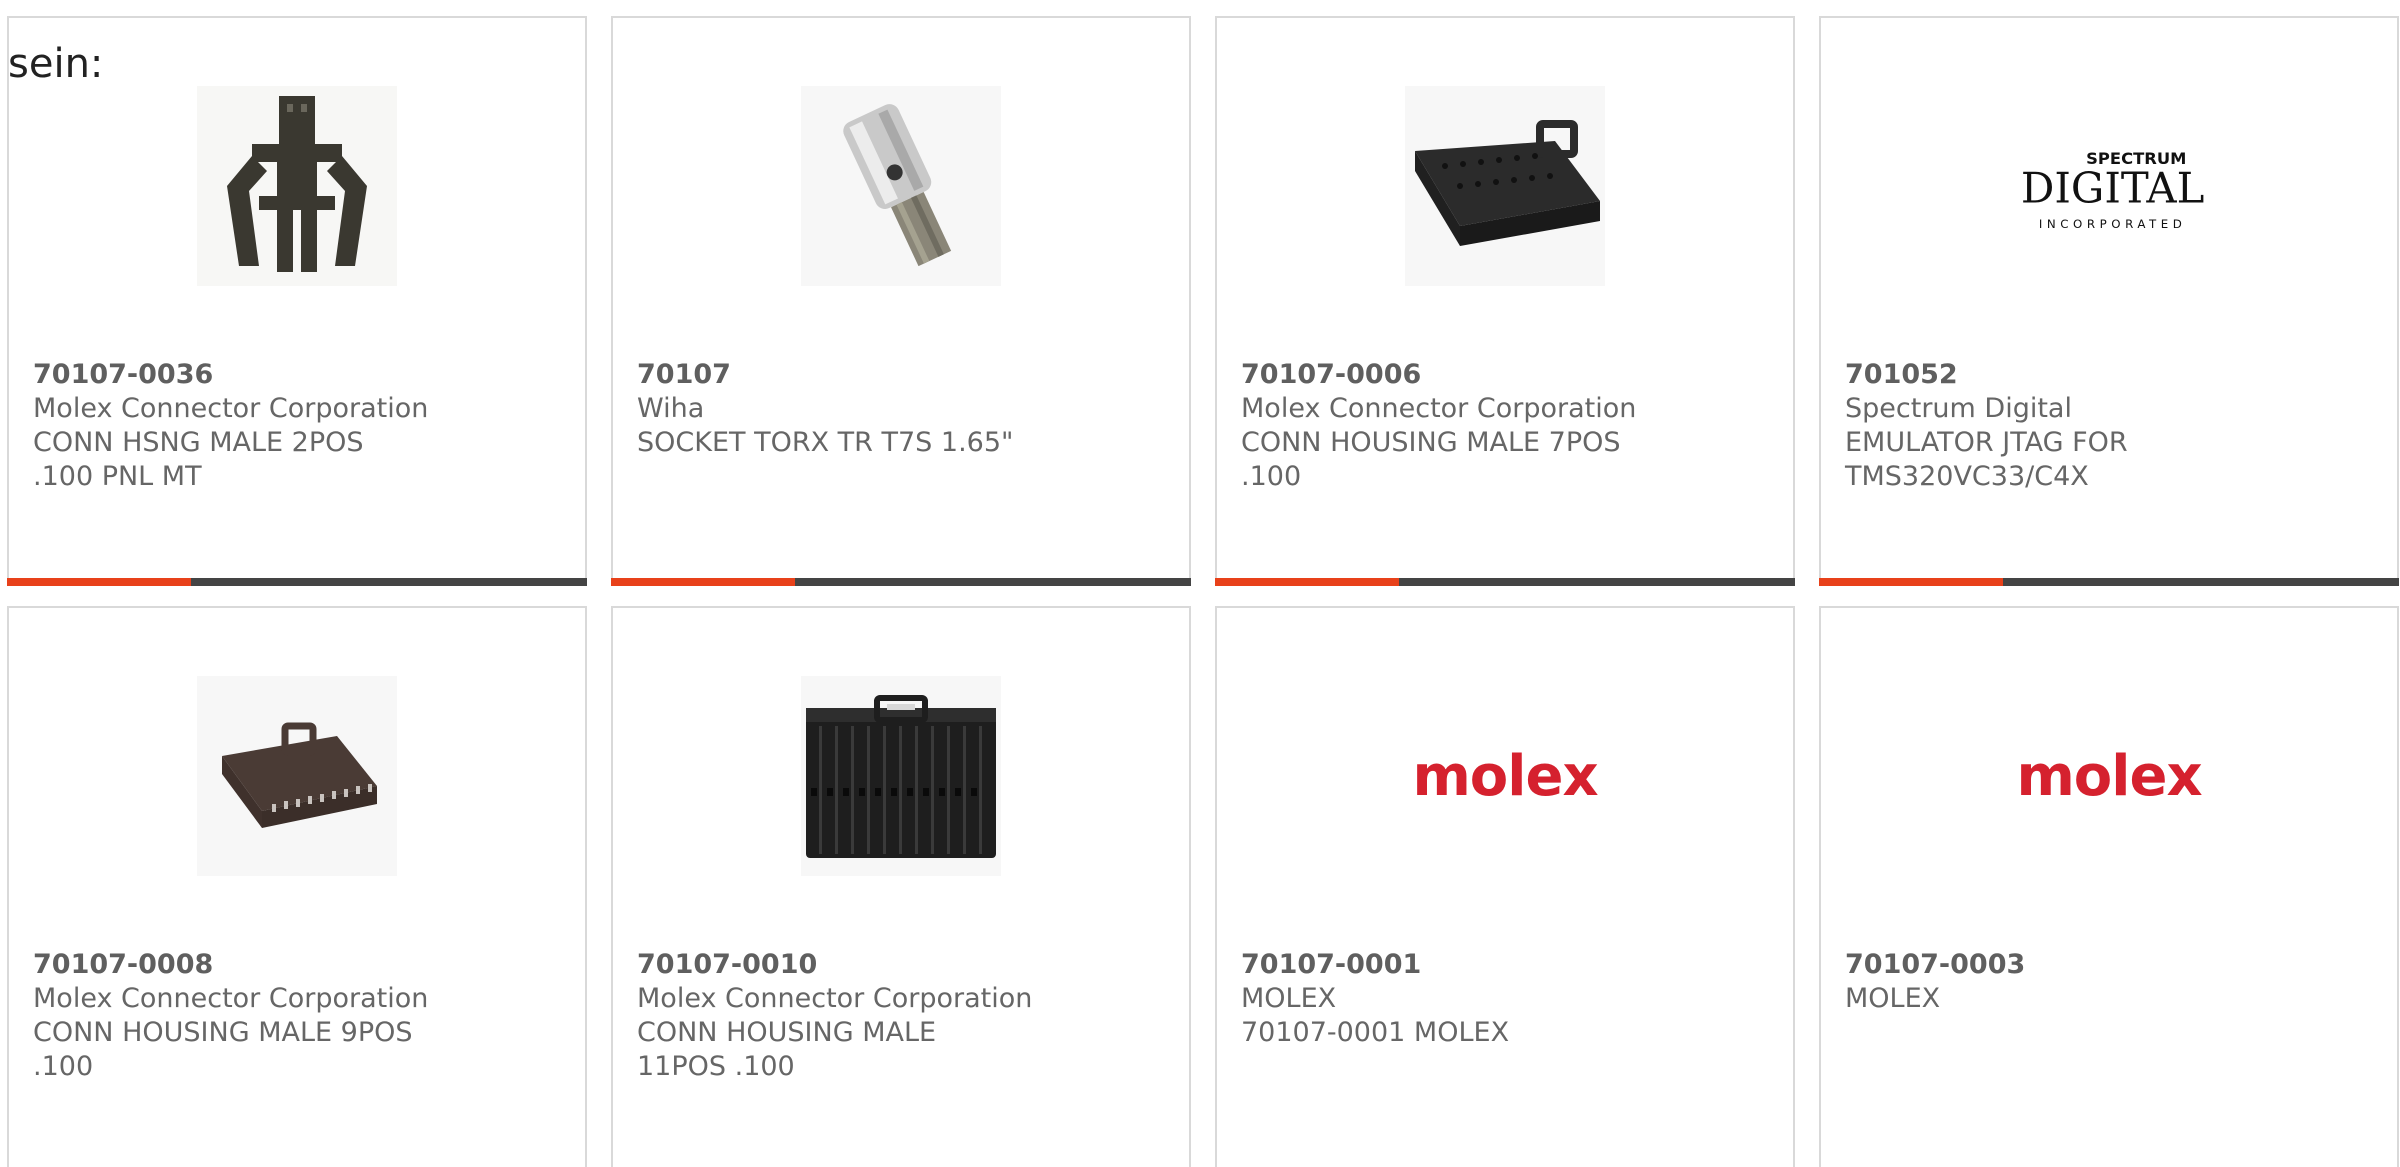 This screenshot has height=1167, width=2400. Describe the element at coordinates (297, 186) in the screenshot. I see `connector-housing-clip-image` at that location.